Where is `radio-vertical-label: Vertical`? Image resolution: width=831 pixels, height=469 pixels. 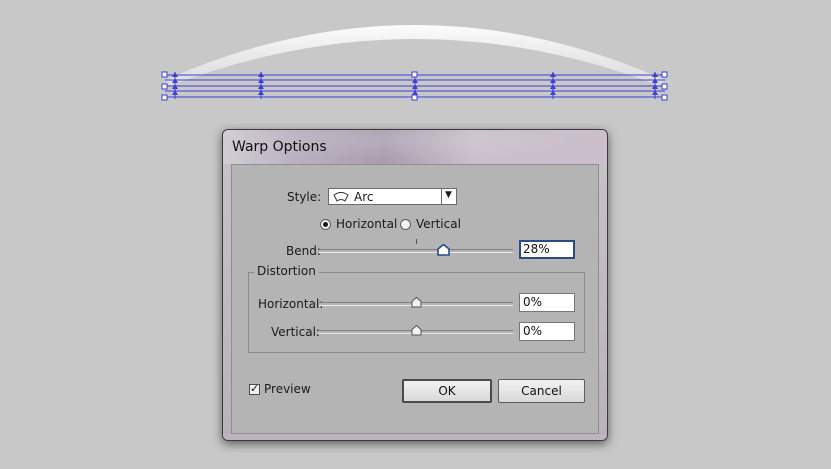
radio-vertical-label: Vertical is located at coordinates (438, 224).